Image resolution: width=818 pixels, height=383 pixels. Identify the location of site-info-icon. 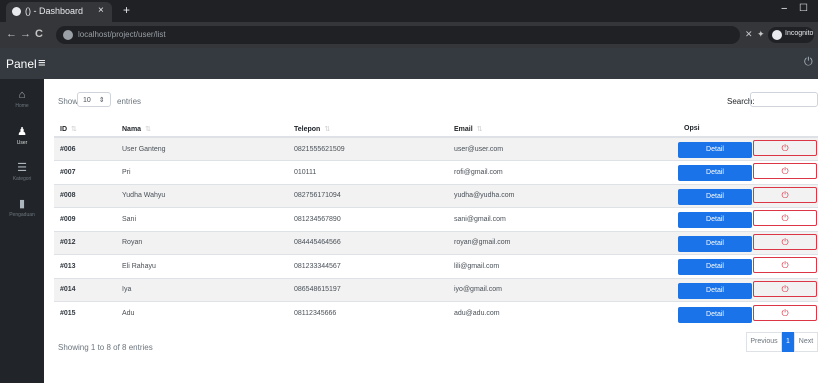
(68, 35).